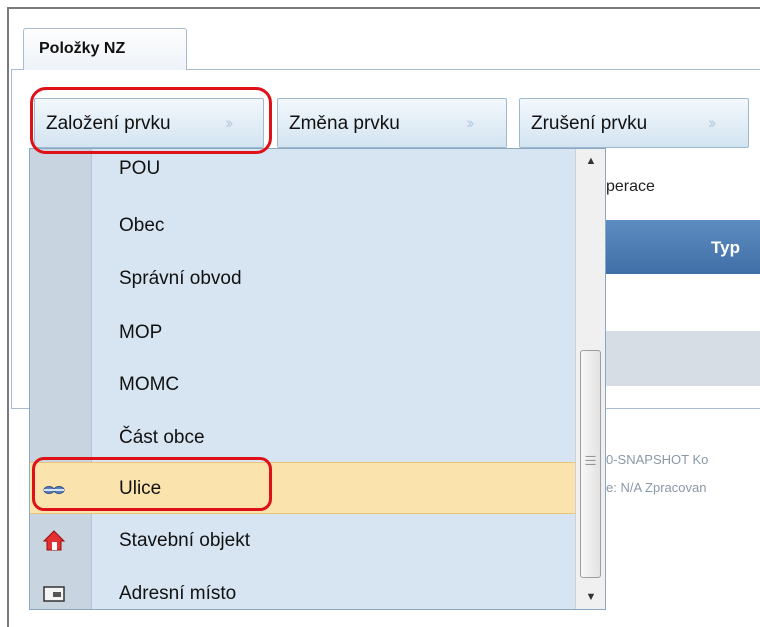  I want to click on menu-item-label: MOP, so click(141, 332).